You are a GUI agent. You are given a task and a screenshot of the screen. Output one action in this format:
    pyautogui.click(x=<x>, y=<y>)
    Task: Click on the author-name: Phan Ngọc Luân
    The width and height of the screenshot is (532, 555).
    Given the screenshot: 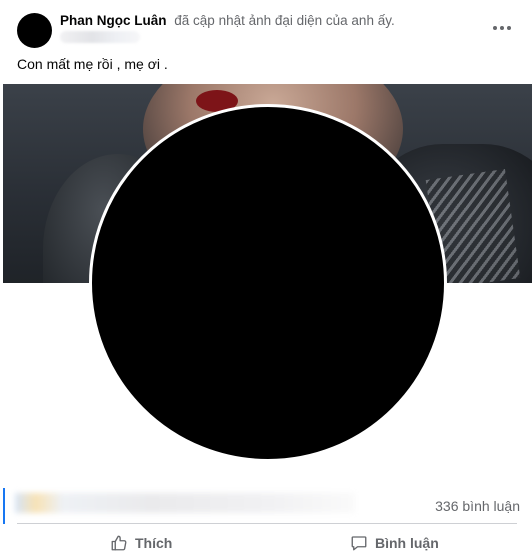 What is the action you would take?
    pyautogui.click(x=113, y=20)
    